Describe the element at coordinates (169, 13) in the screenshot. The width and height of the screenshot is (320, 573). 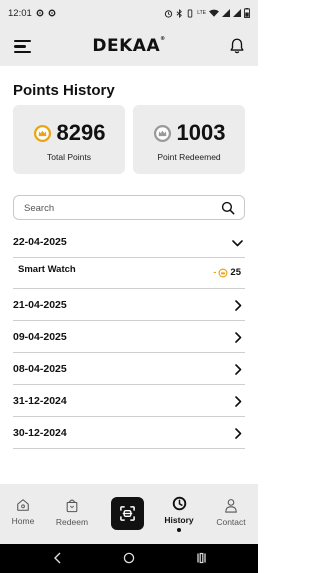
I see `alarm-icon` at that location.